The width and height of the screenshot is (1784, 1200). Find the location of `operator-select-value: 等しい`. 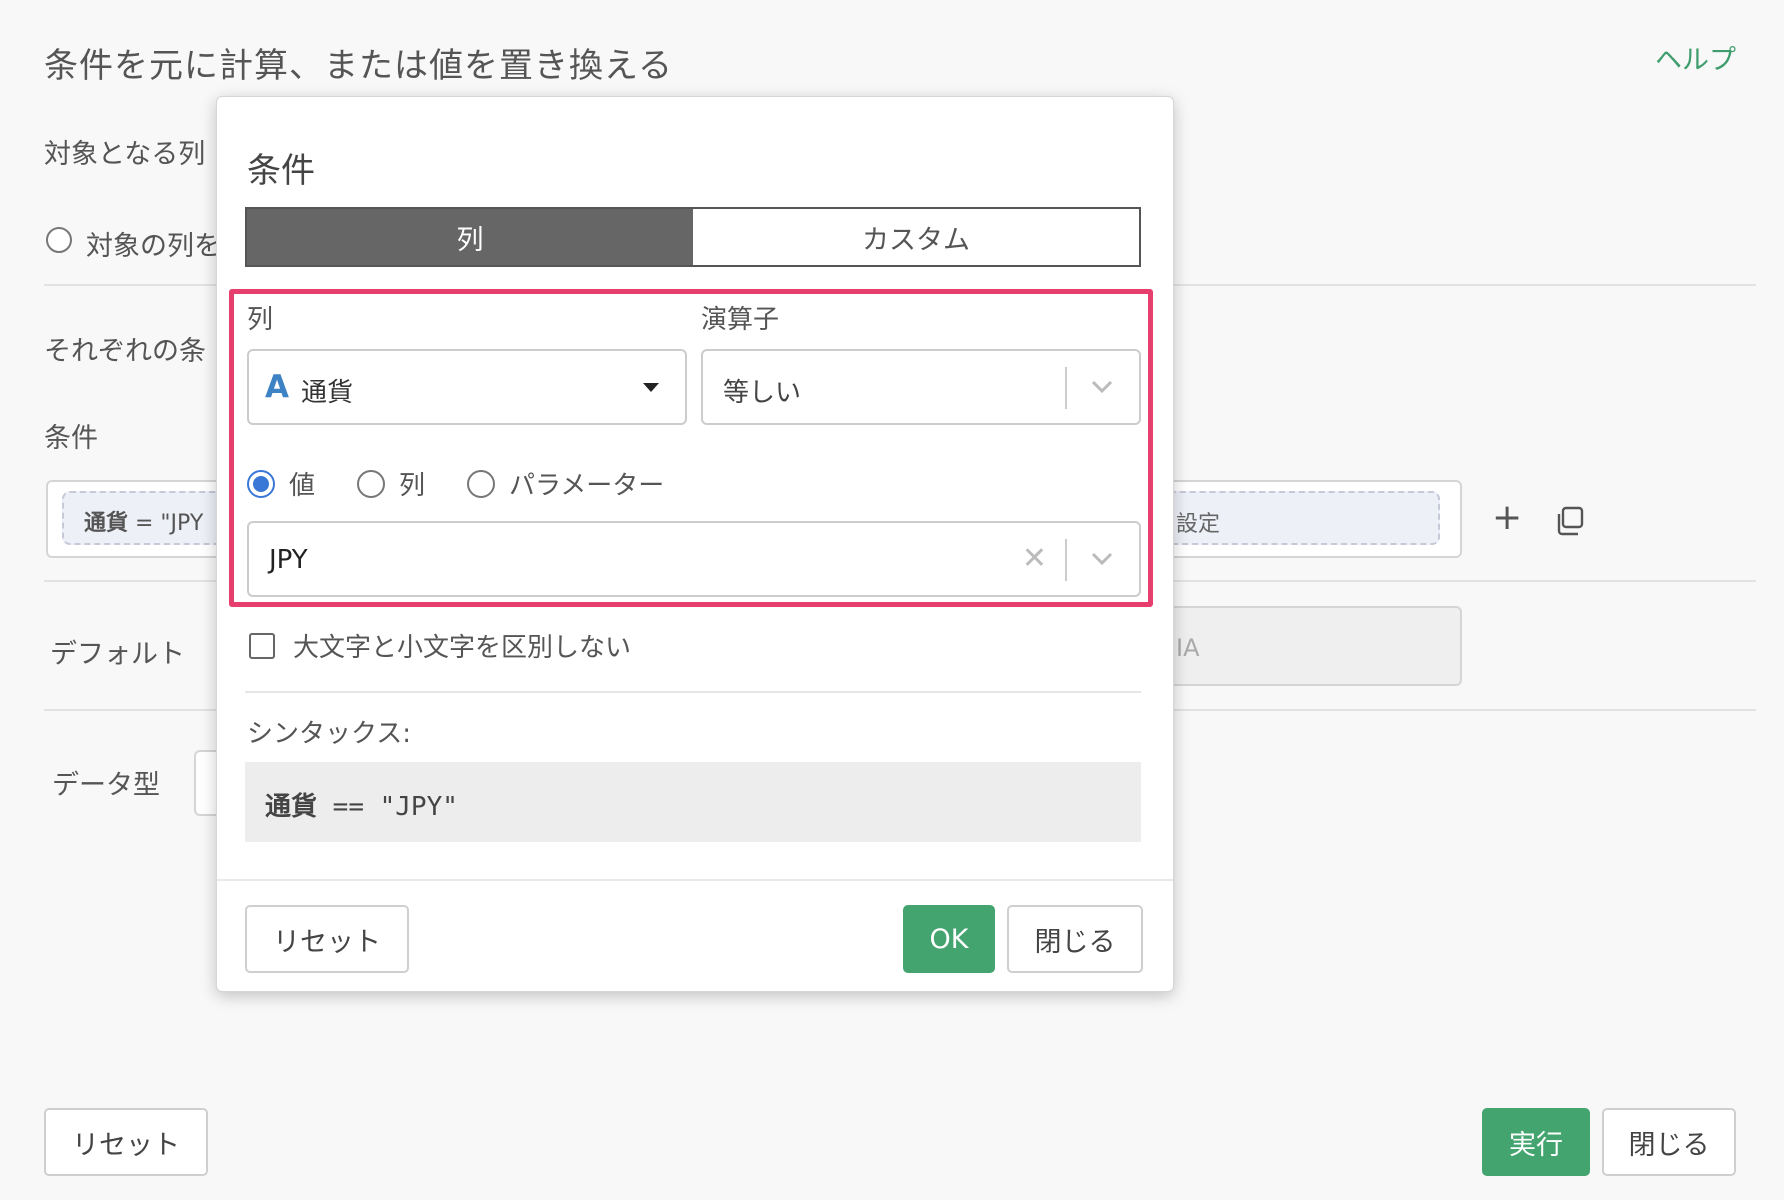

operator-select-value: 等しい is located at coordinates (762, 393).